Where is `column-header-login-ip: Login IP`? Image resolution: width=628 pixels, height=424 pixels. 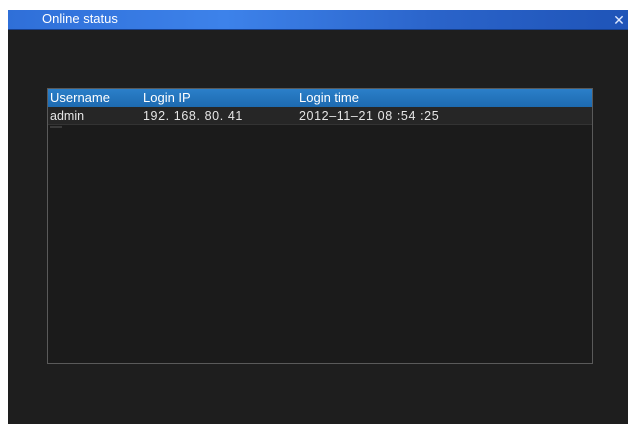
column-header-login-ip: Login IP is located at coordinates (167, 98).